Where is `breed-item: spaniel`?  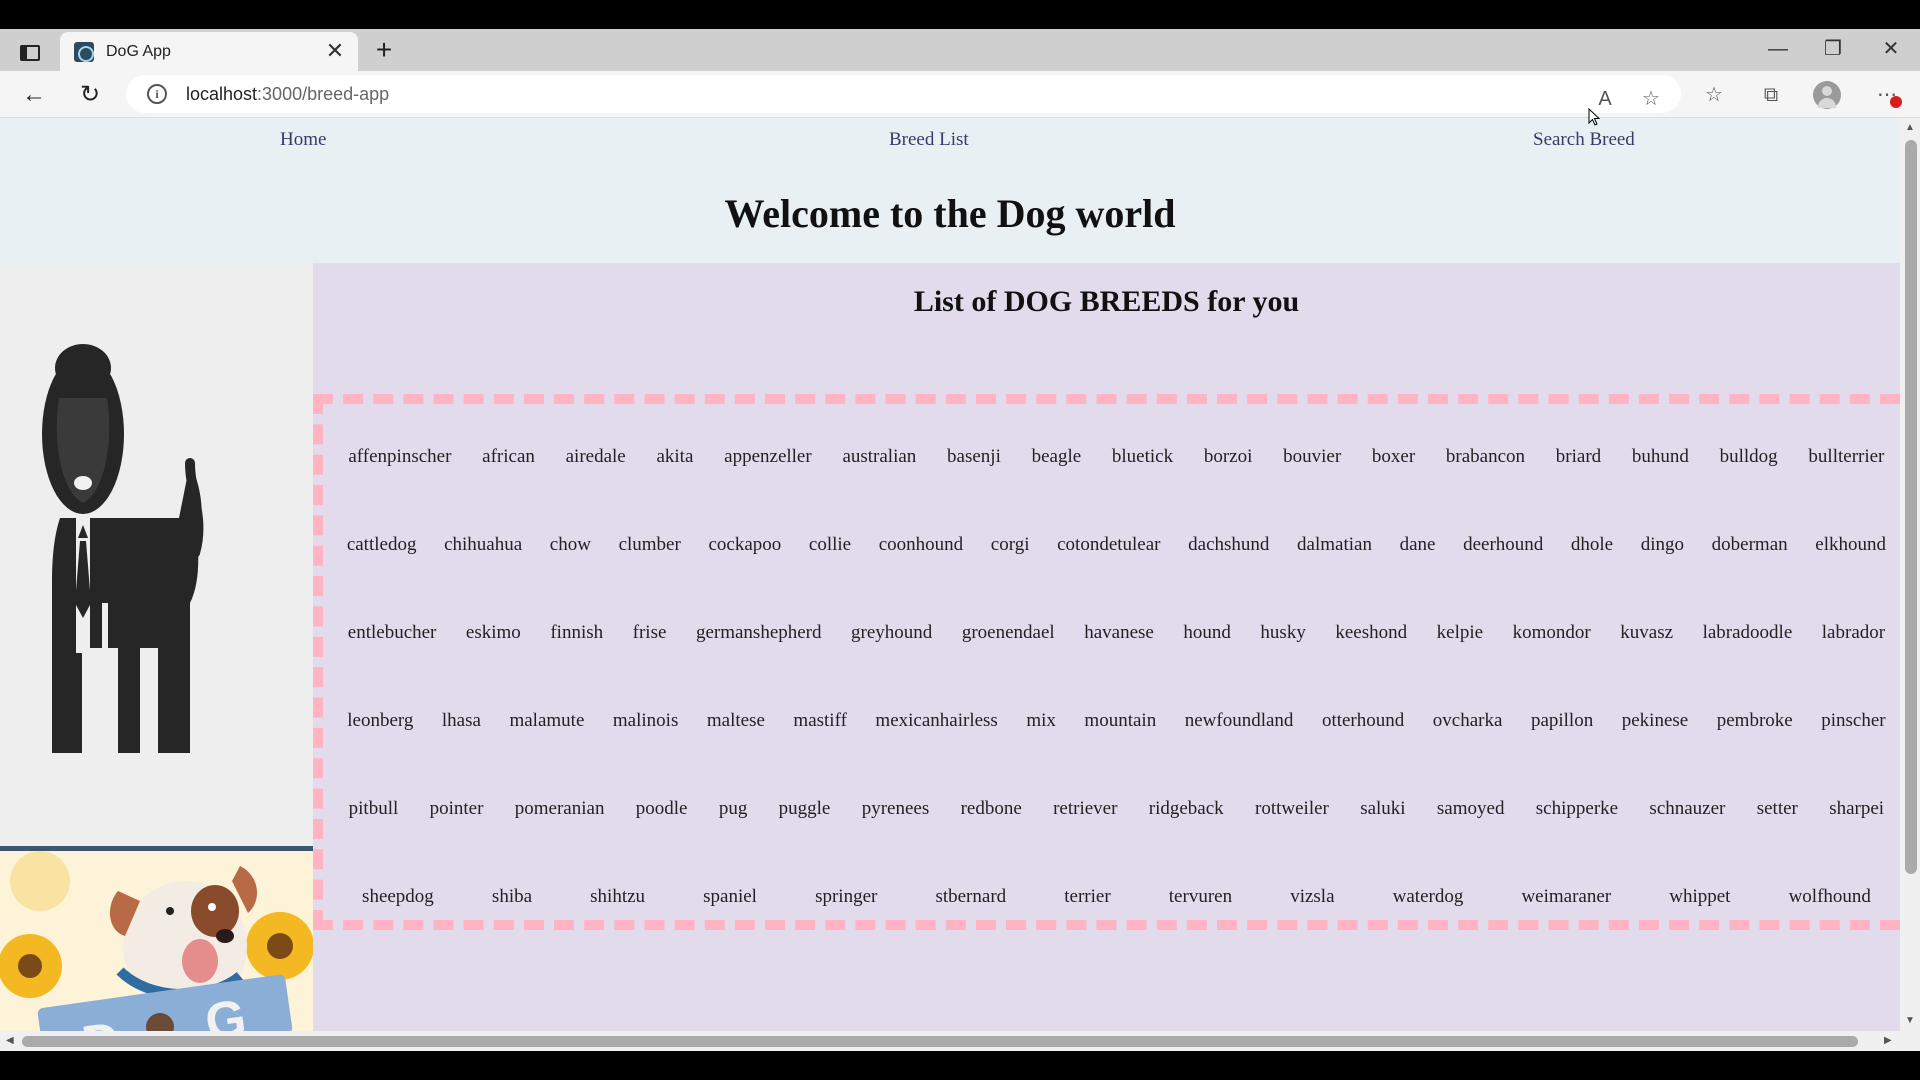 breed-item: spaniel is located at coordinates (730, 897).